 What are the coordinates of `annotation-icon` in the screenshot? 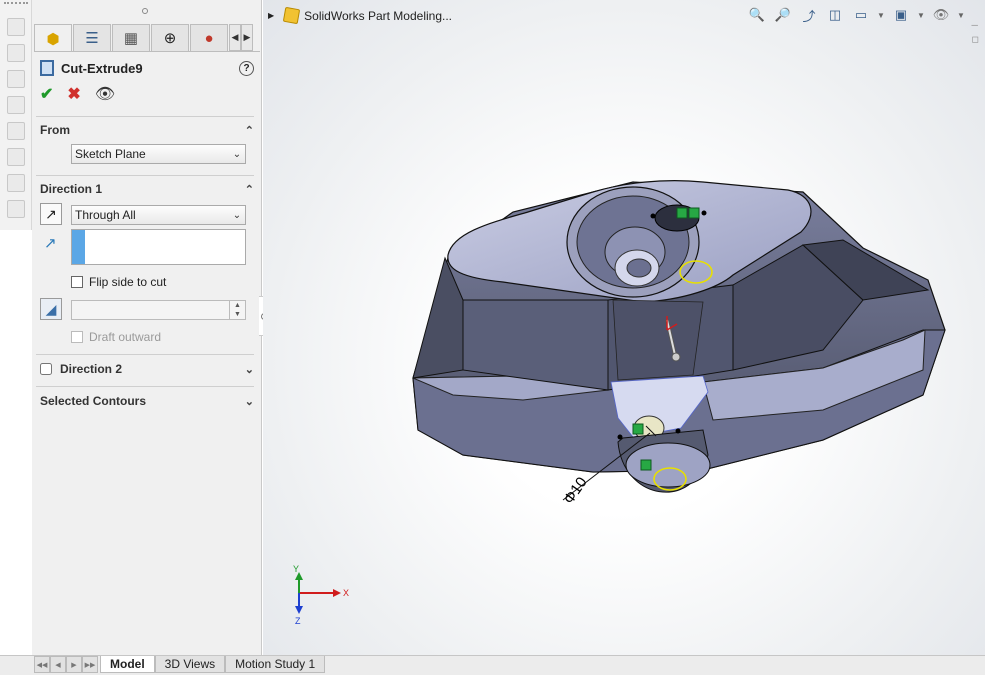 It's located at (16, 27).